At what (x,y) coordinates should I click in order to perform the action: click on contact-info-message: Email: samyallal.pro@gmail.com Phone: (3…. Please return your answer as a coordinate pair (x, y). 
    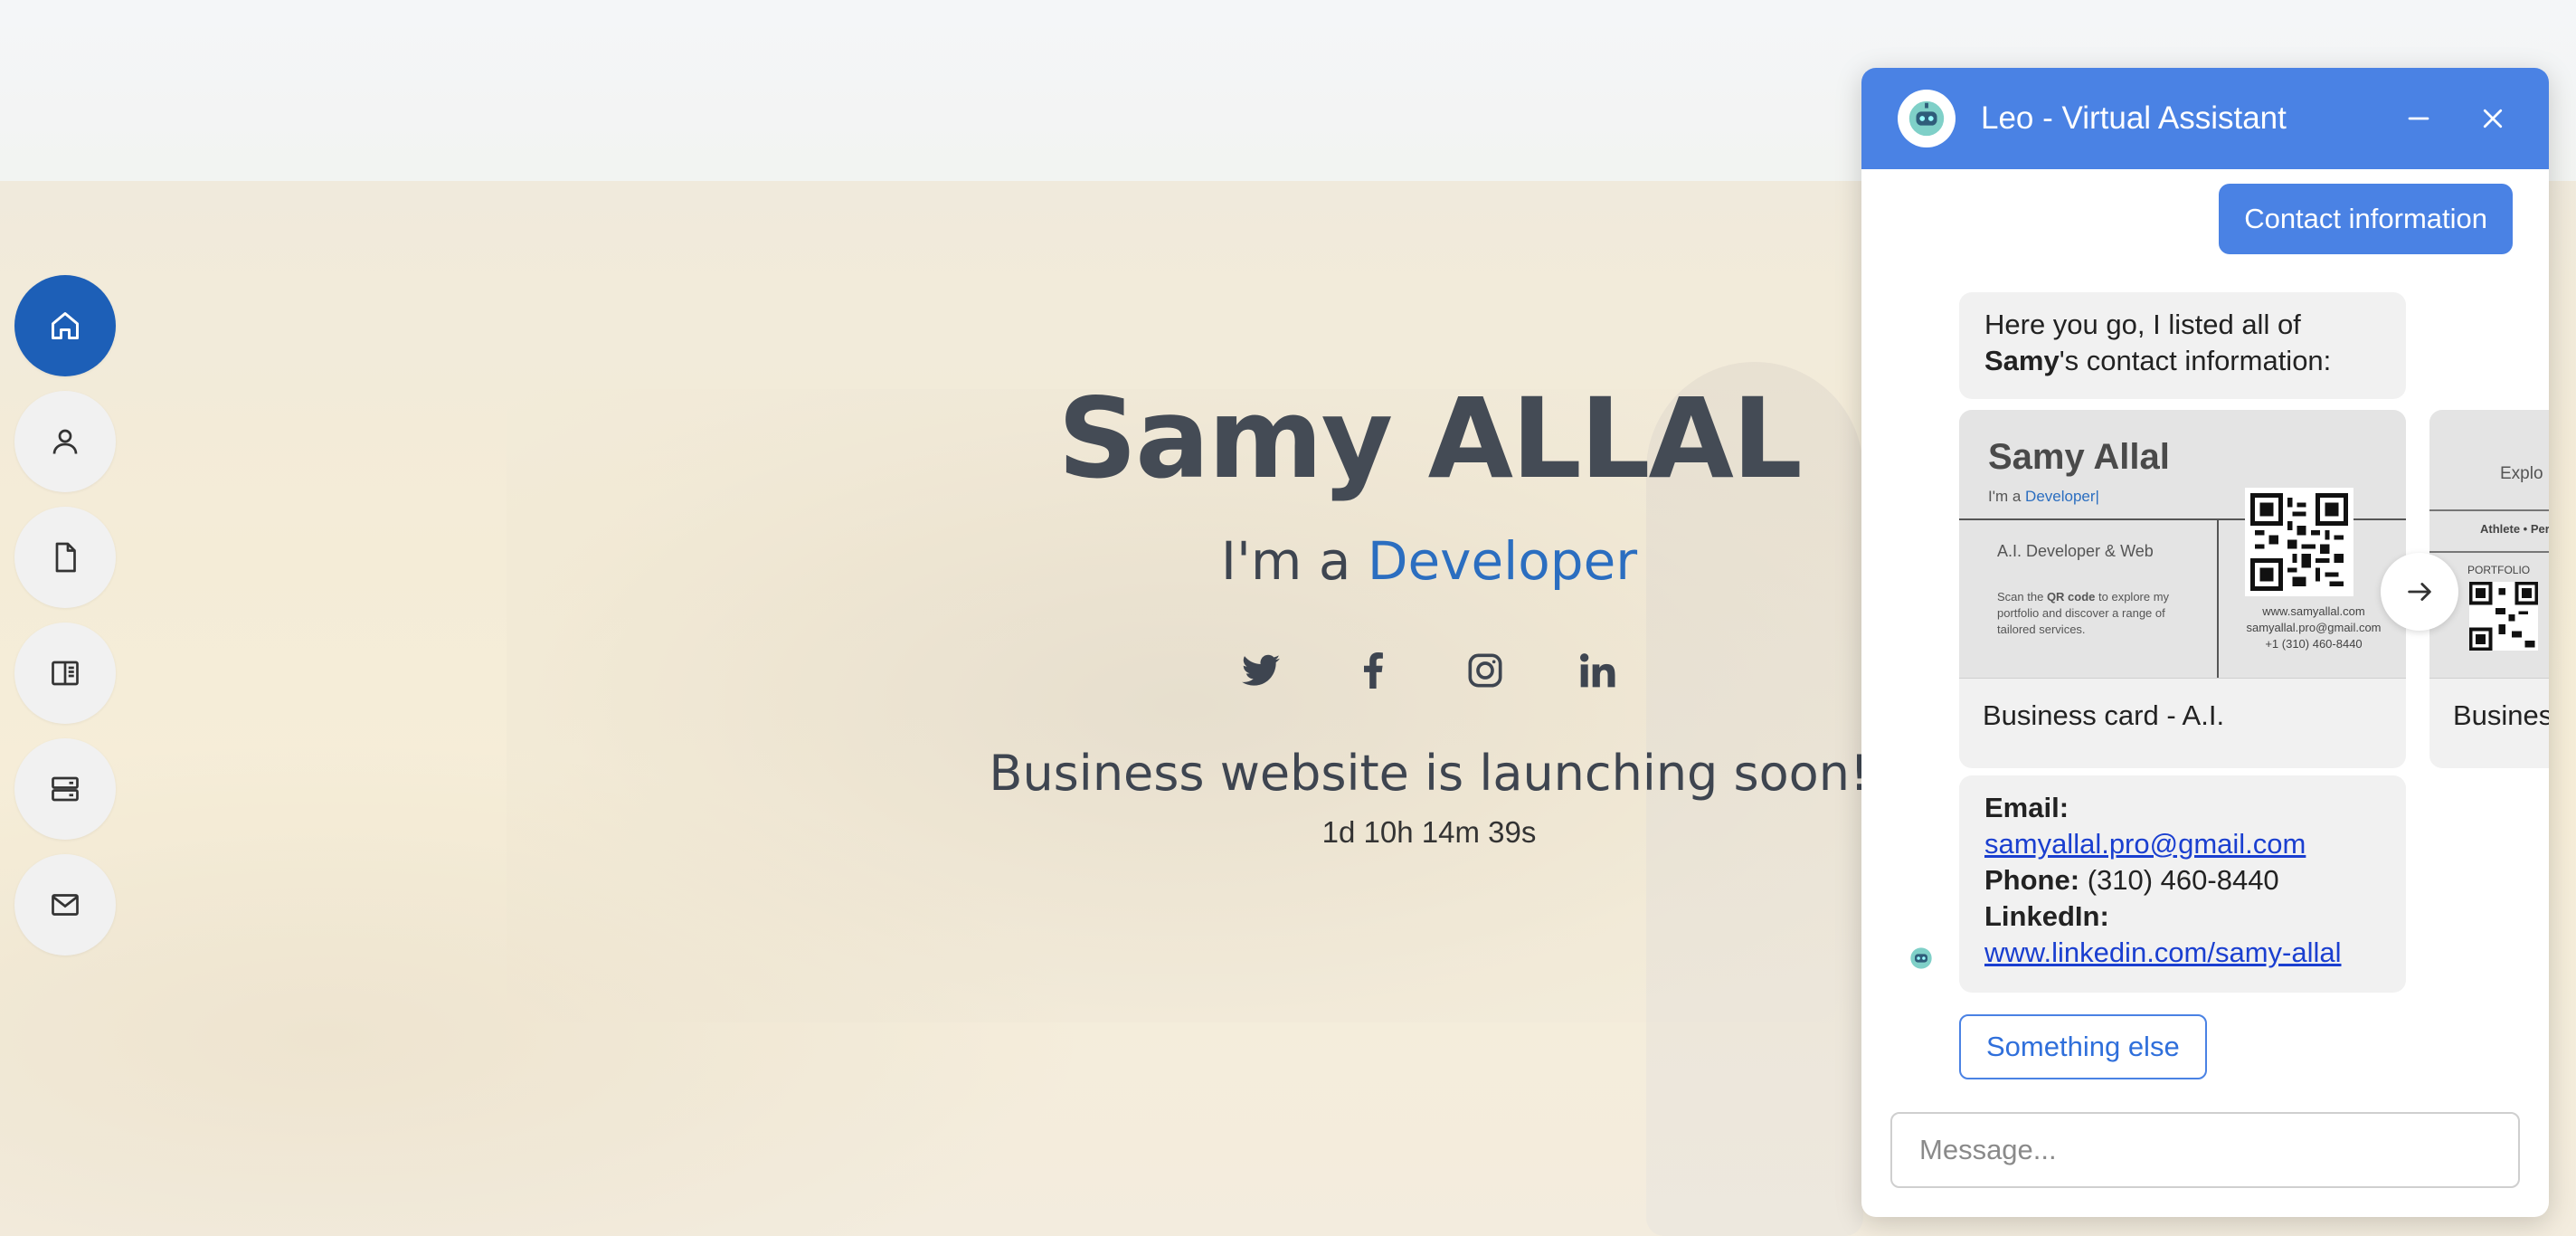
    Looking at the image, I should click on (2183, 884).